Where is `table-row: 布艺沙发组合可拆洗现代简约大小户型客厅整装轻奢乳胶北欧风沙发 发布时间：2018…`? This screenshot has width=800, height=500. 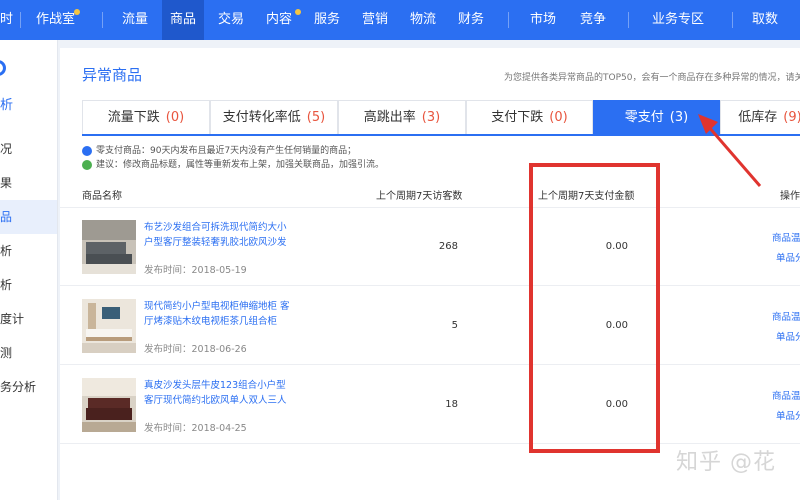
table-row: 布艺沙发组合可拆洗现代简约大小户型客厅整装轻奢乳胶北欧风沙发 发布时间：2018… is located at coordinates (430, 247).